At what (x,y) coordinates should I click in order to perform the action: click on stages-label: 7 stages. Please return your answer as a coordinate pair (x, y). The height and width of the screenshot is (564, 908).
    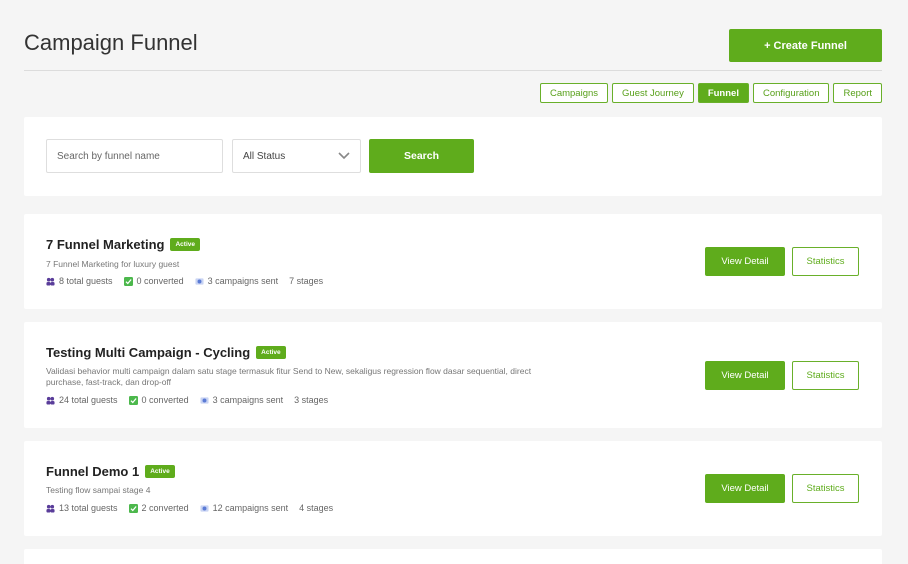
    Looking at the image, I should click on (306, 281).